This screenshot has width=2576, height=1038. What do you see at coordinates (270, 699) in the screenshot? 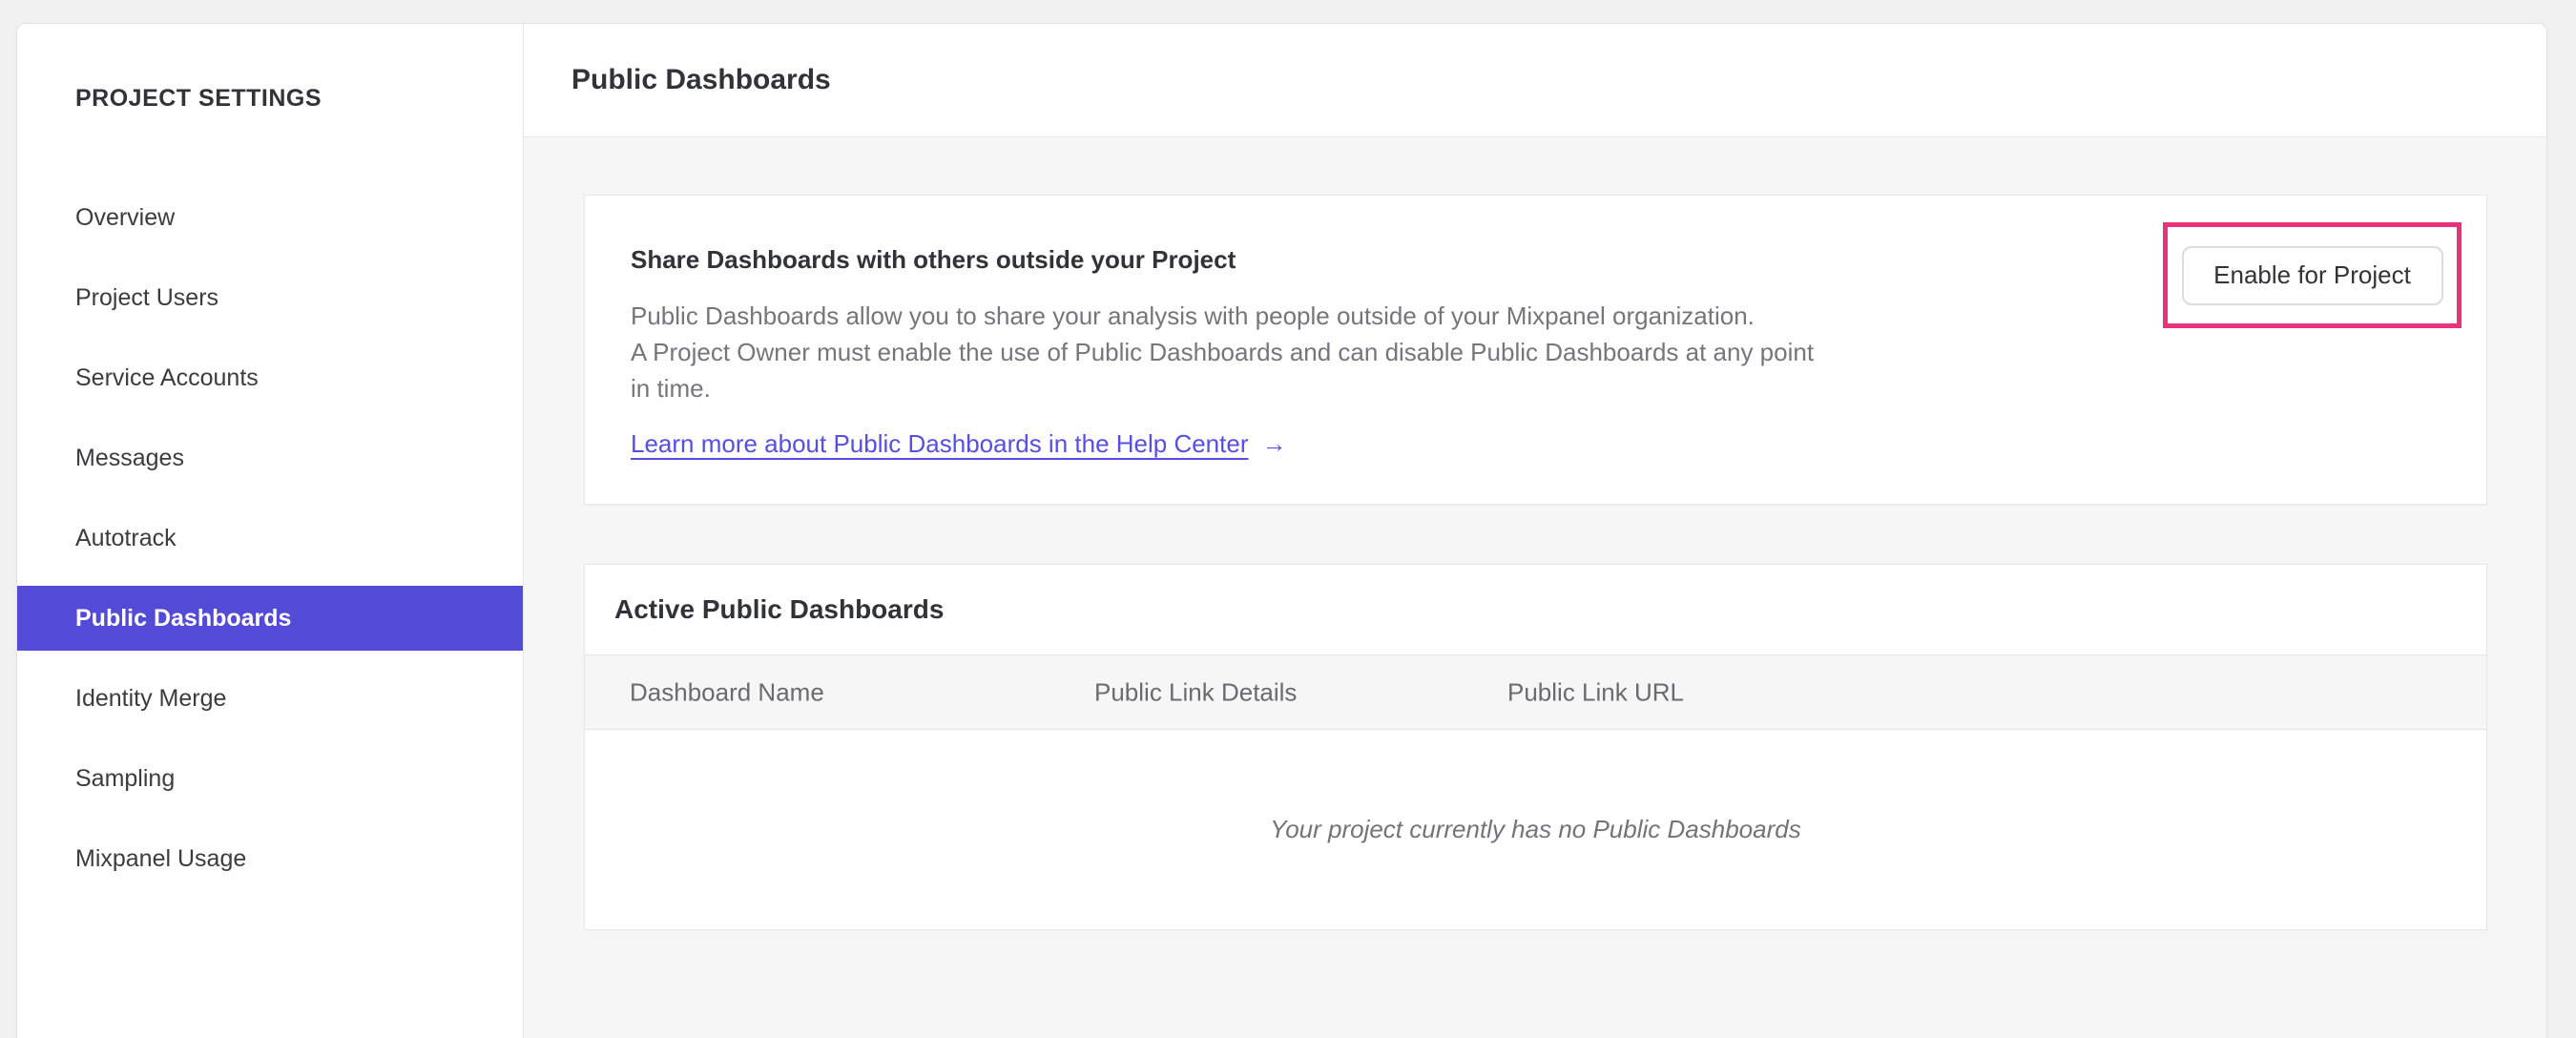
I see `sidebar-item-identity-merge: Identity Merge` at bounding box center [270, 699].